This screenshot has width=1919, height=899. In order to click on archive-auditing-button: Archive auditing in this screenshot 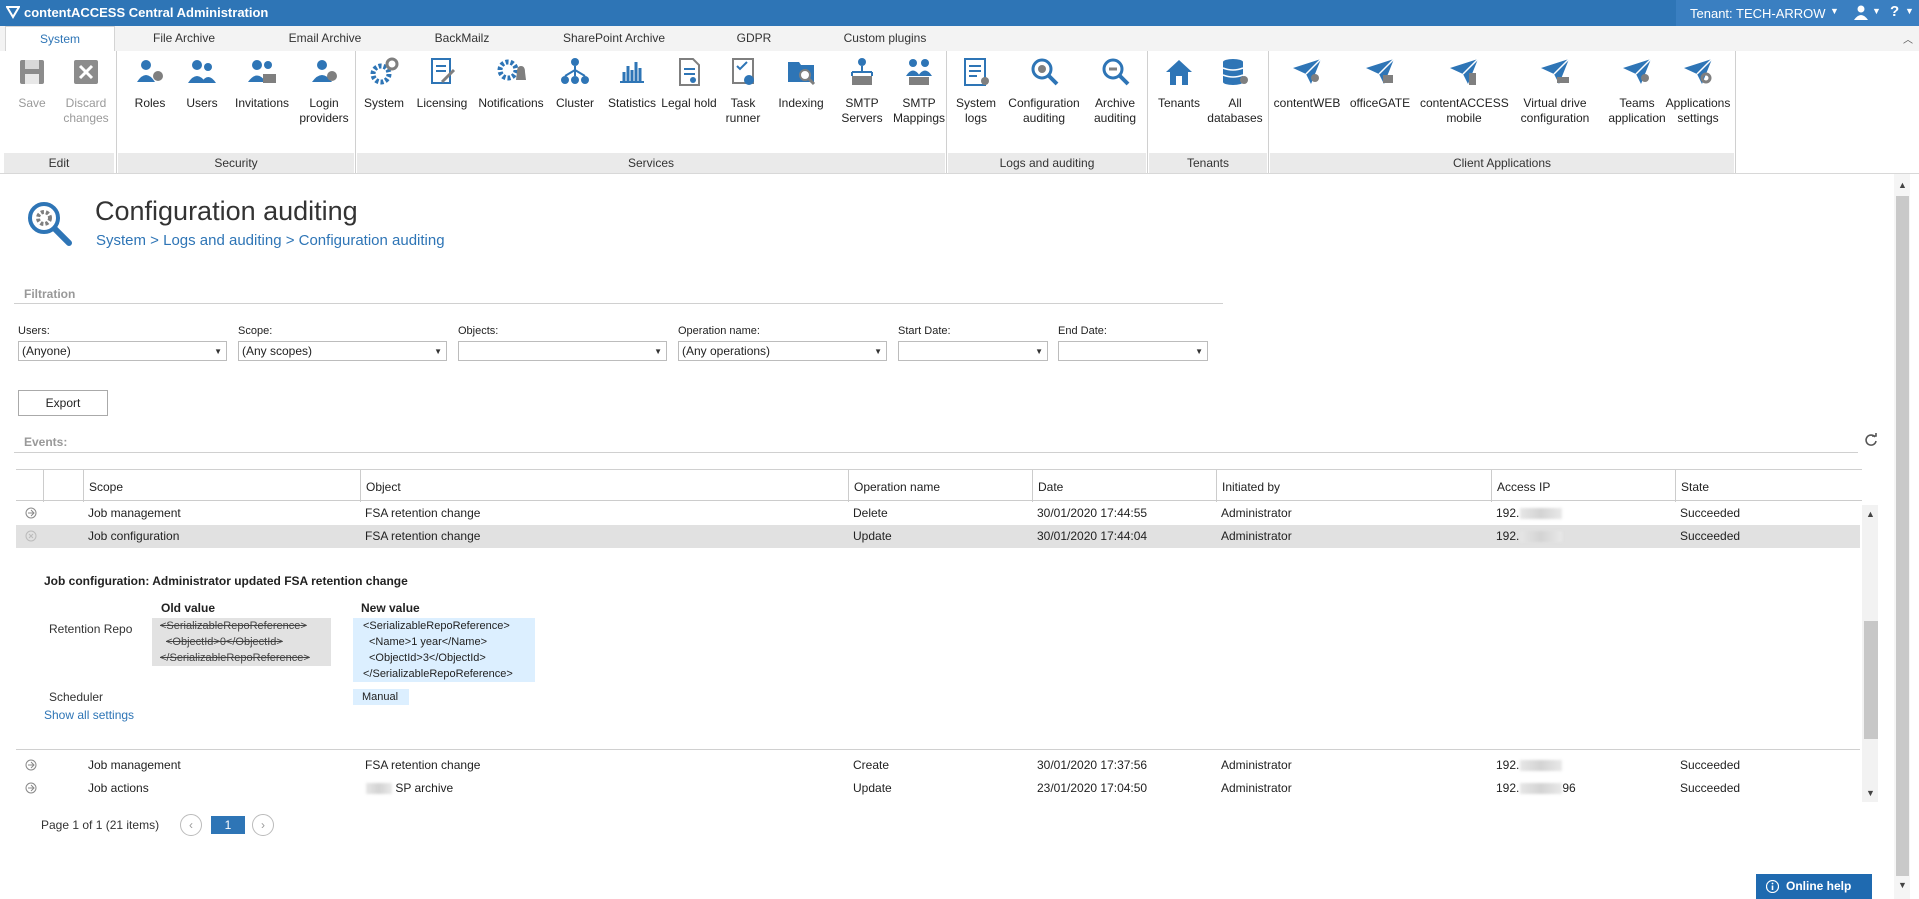, I will do `click(1115, 102)`.